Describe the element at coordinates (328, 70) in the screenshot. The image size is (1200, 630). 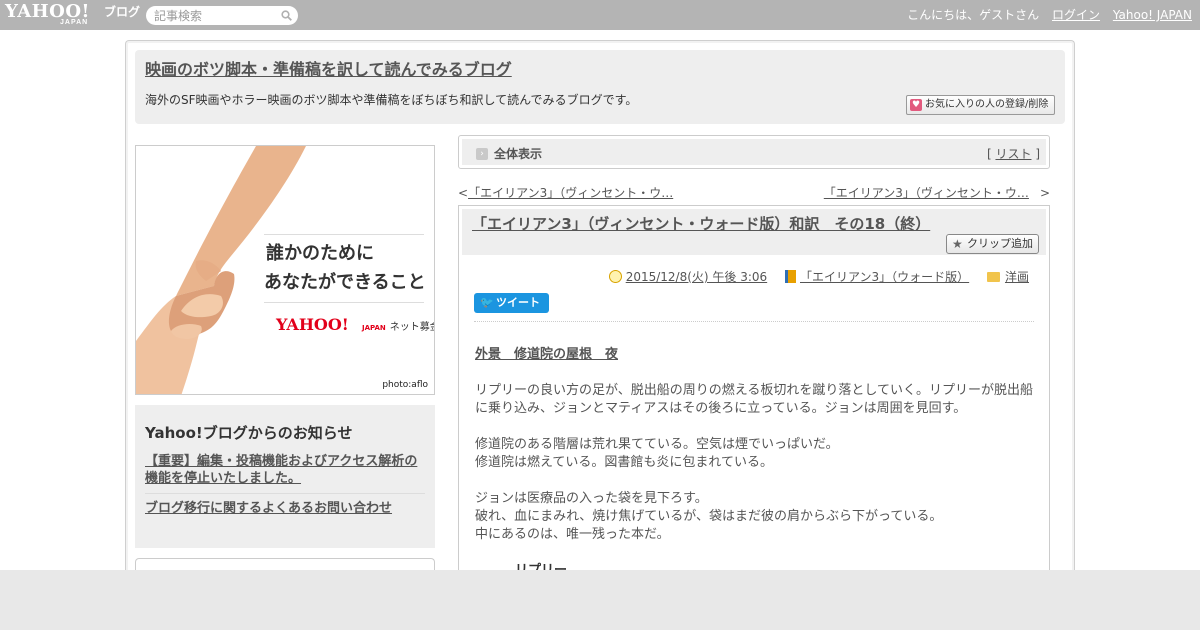
I see `blog-title-link: 映画のボツ脚本・準備稿を訳して読んでみるブログ` at that location.